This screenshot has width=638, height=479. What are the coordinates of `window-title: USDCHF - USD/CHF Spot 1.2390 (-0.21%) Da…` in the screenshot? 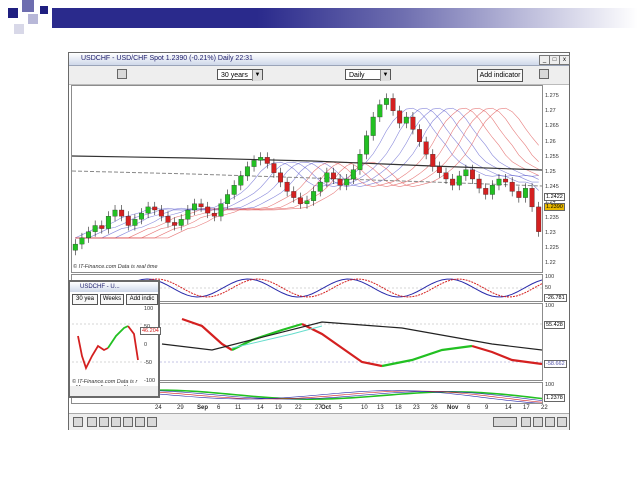 It's located at (167, 58).